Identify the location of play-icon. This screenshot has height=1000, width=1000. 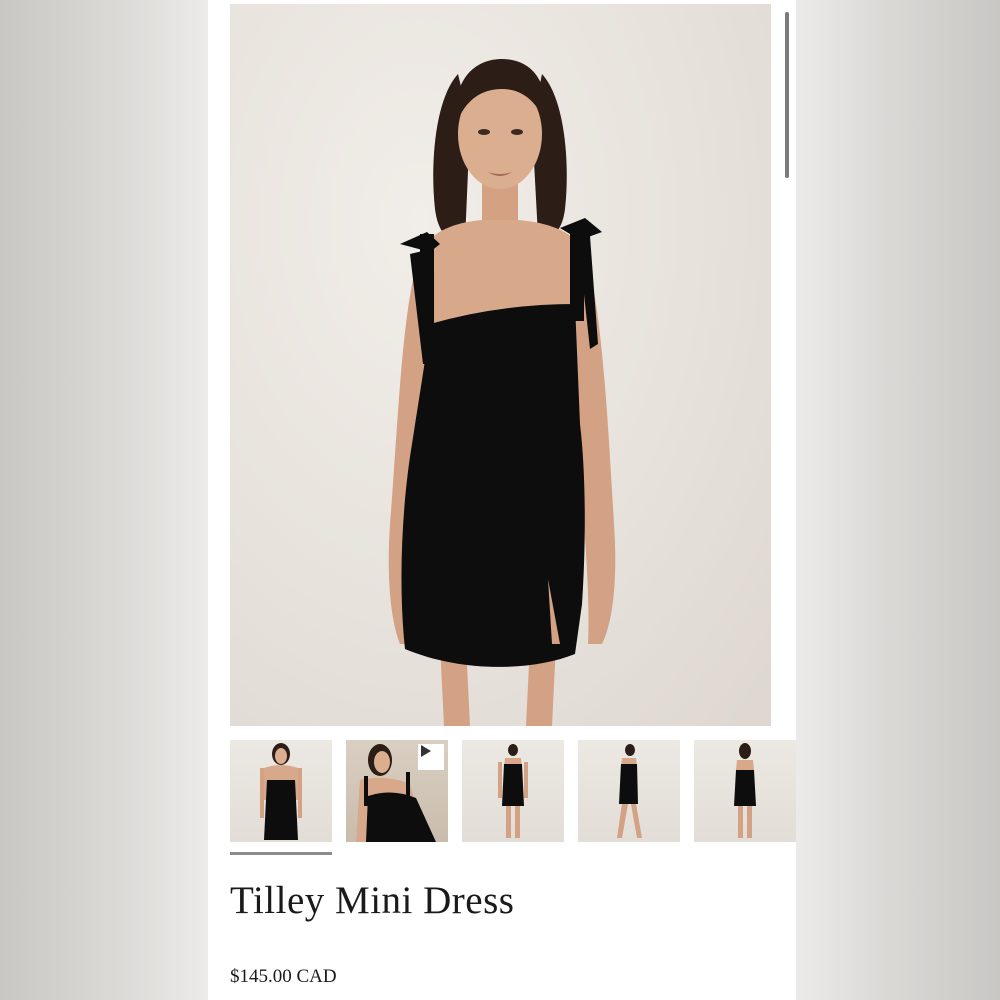
(431, 757).